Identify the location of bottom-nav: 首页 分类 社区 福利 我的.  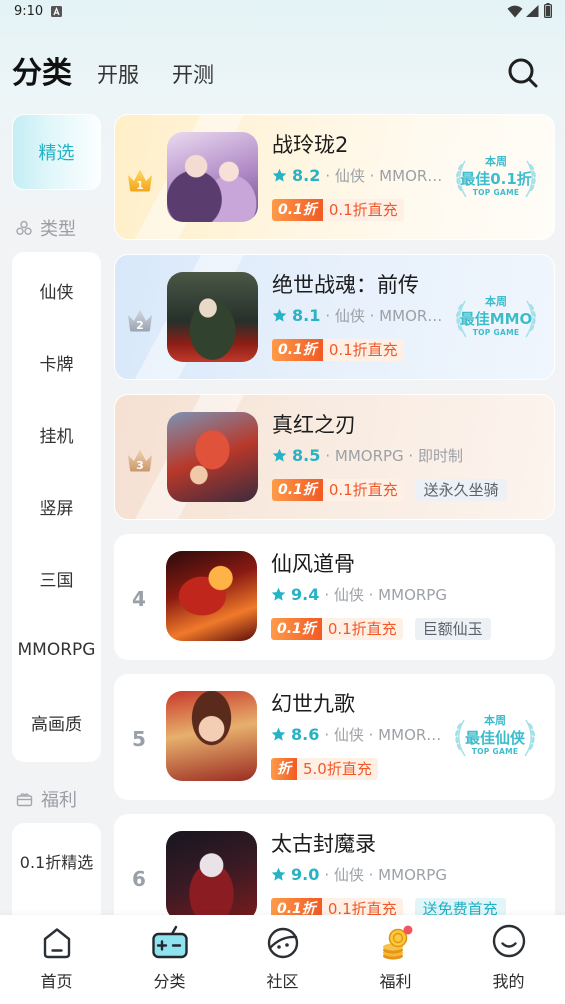
(282, 959).